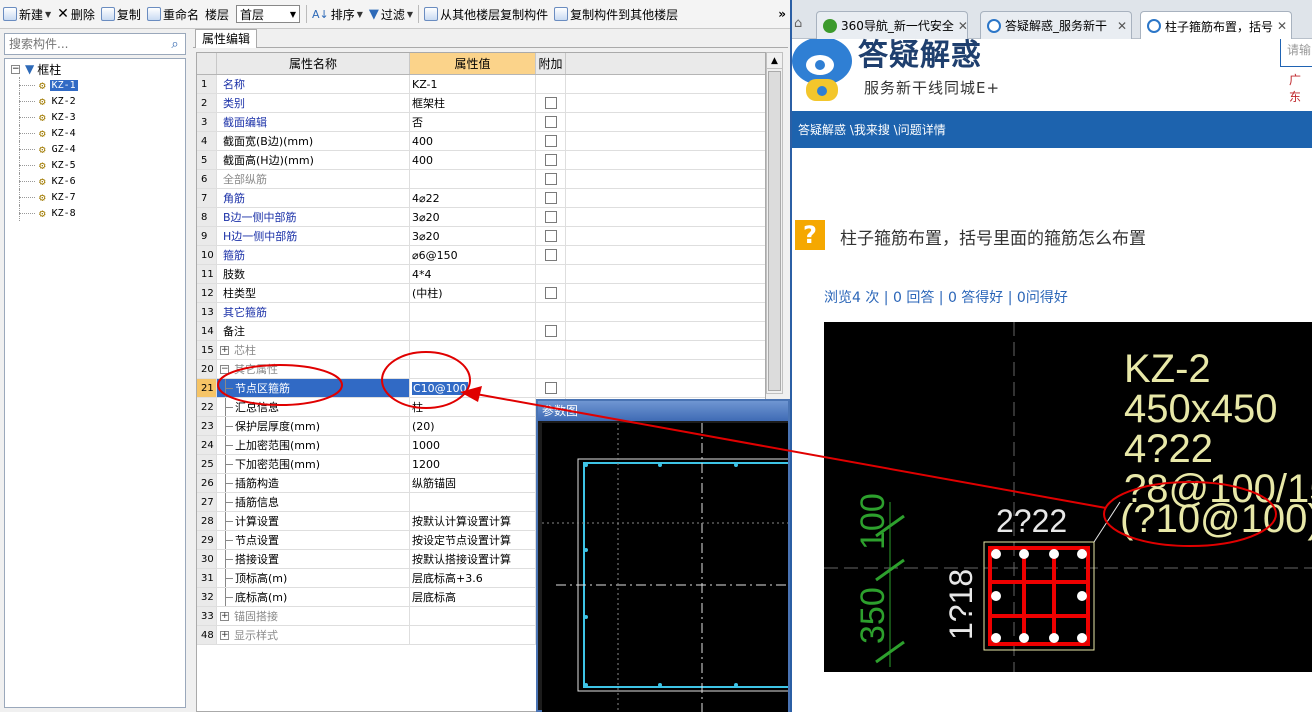 Image resolution: width=1312 pixels, height=712 pixels. Describe the element at coordinates (473, 255) in the screenshot. I see `property-value: ⌀6@150` at that location.